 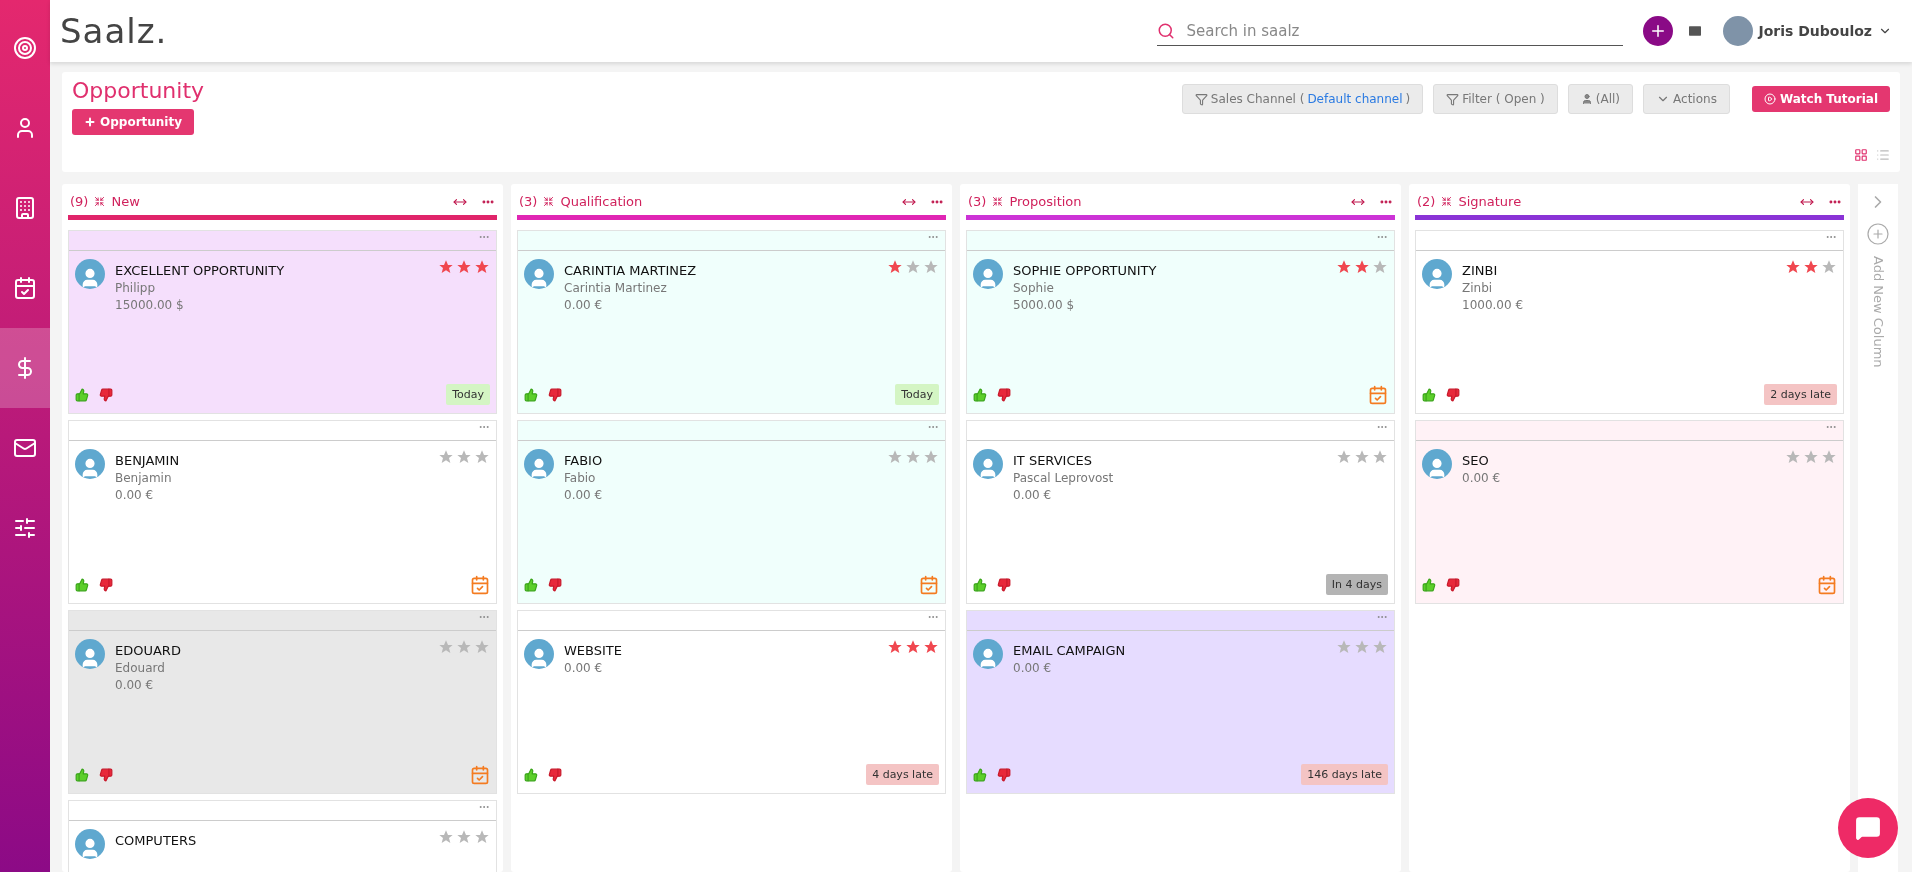 I want to click on search-field: Search in saalz, so click(x=1403, y=30).